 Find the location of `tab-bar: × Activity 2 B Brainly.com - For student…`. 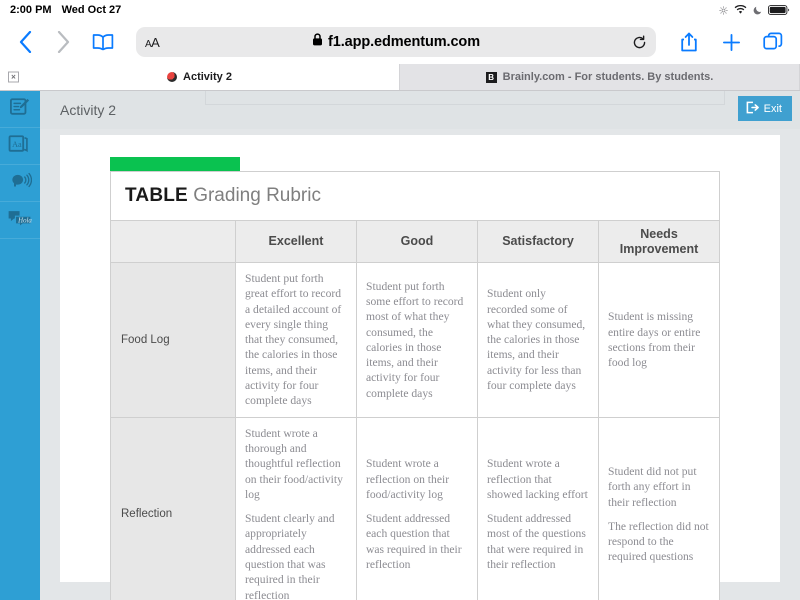

tab-bar: × Activity 2 B Brainly.com - For student… is located at coordinates (400, 77).